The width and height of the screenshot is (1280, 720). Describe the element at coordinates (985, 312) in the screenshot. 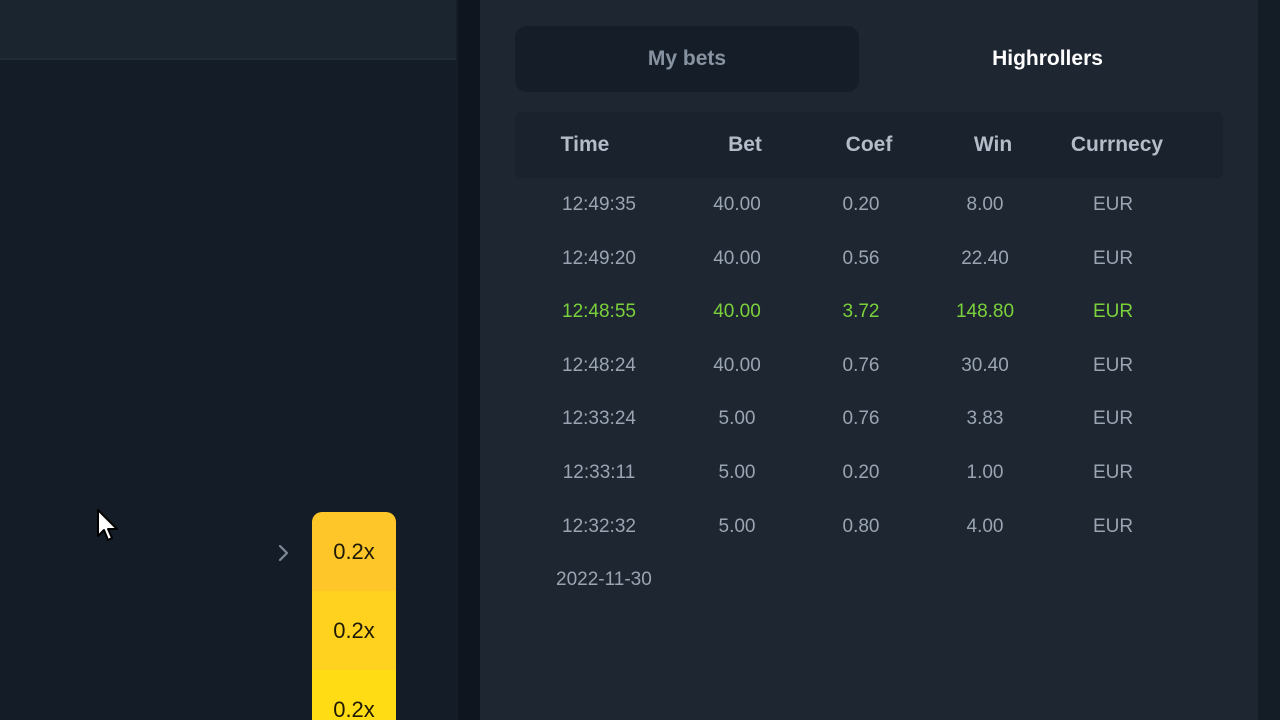

I see `cell-win: 148.80` at that location.